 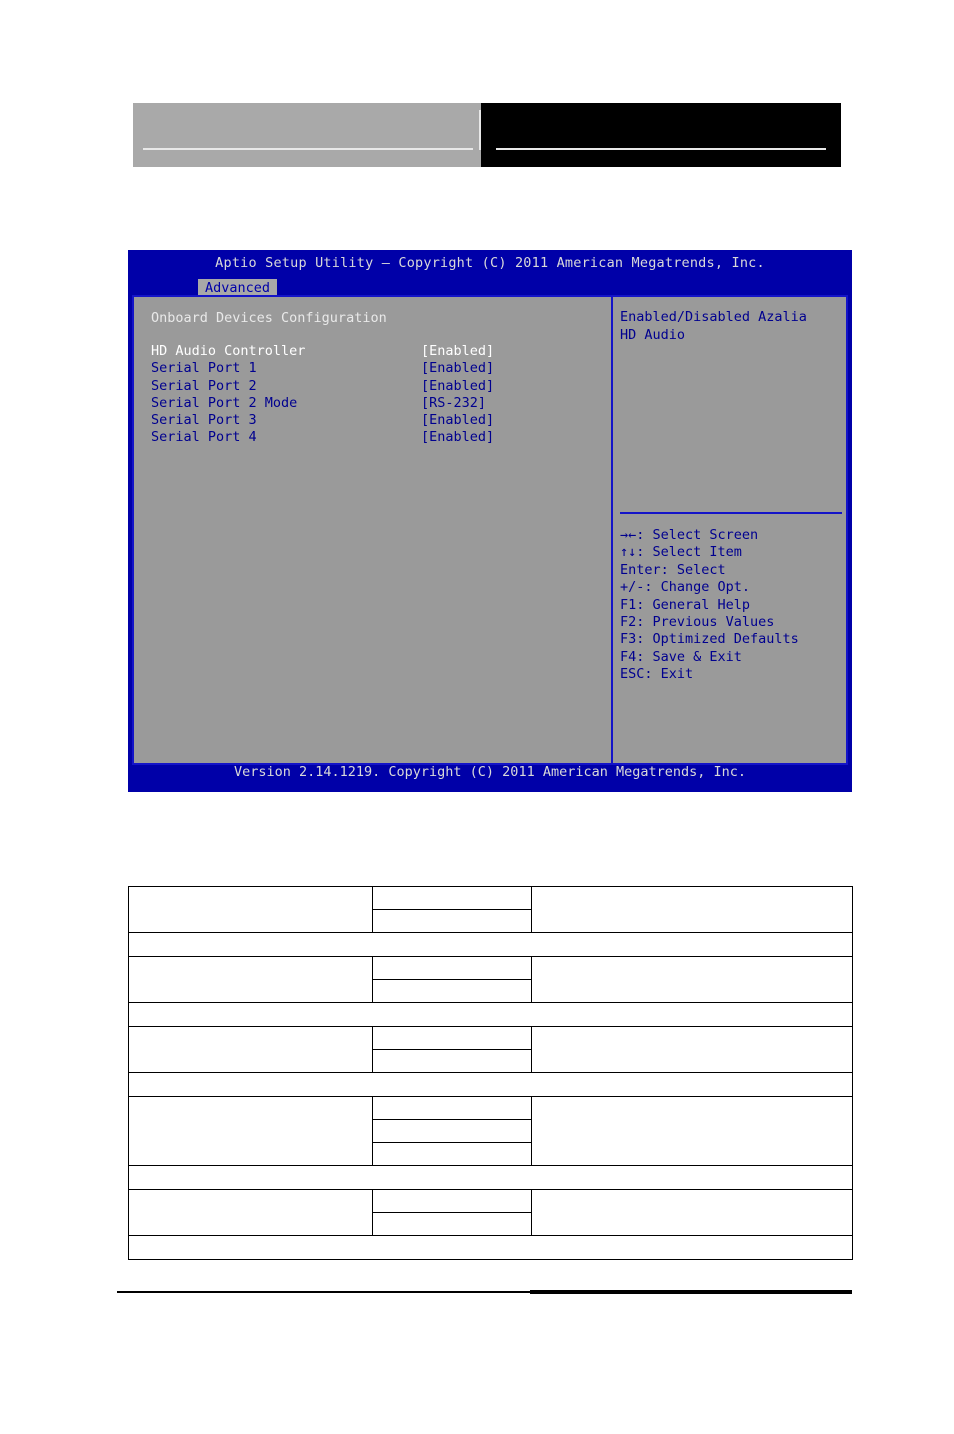 I want to click on footer-rule-thick, so click(x=691, y=1292).